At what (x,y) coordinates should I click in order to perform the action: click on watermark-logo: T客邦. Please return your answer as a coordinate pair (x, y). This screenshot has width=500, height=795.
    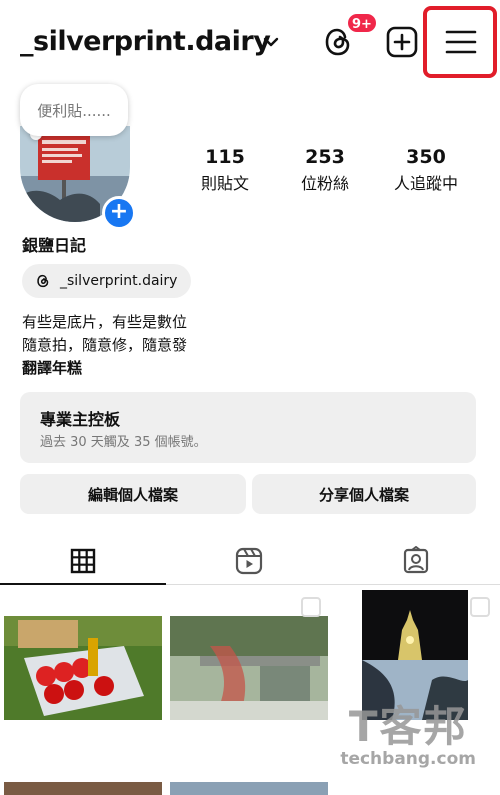
    Looking at the image, I should click on (408, 726).